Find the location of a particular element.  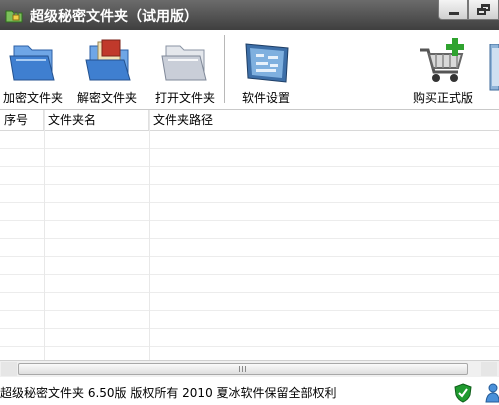

shield-check-icon is located at coordinates (463, 393).